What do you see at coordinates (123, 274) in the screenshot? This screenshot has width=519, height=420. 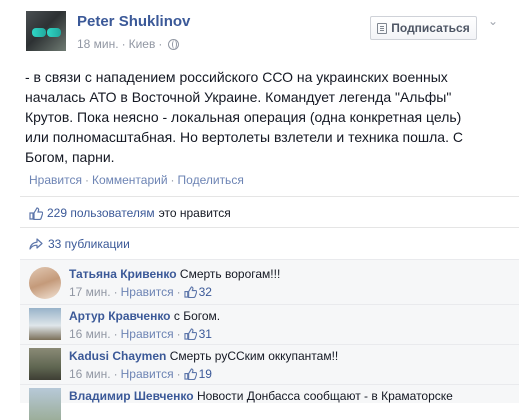 I see `commenter-name: Татьяна Кривенко` at bounding box center [123, 274].